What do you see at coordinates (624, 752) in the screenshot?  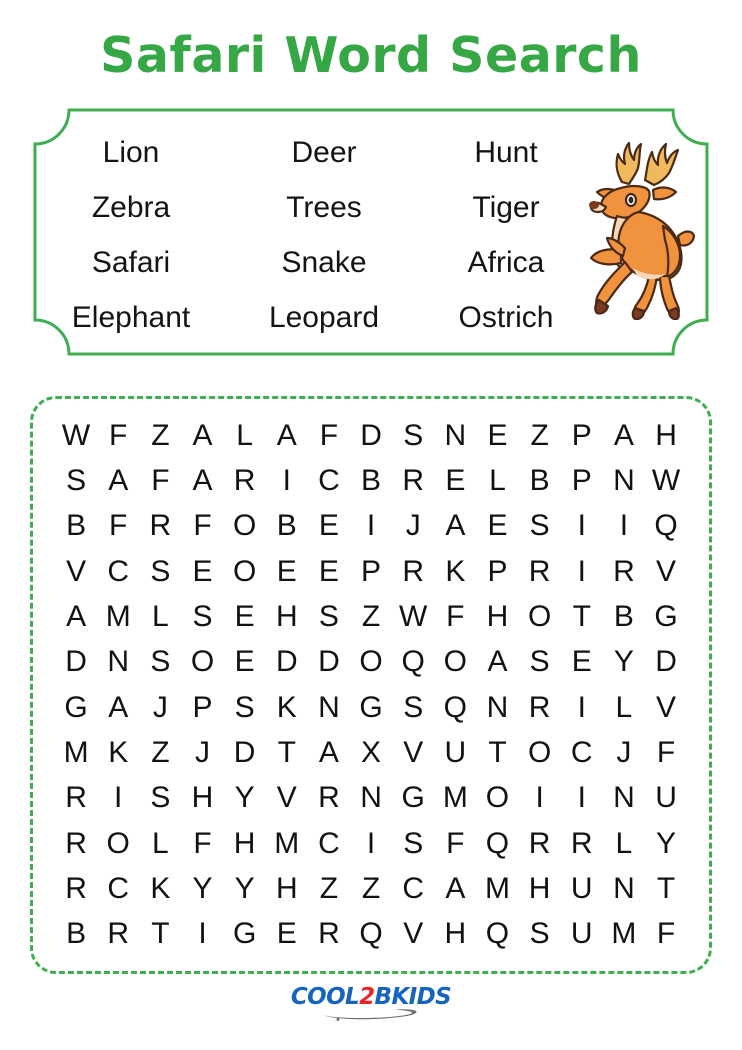 I see `grid-cell: J` at bounding box center [624, 752].